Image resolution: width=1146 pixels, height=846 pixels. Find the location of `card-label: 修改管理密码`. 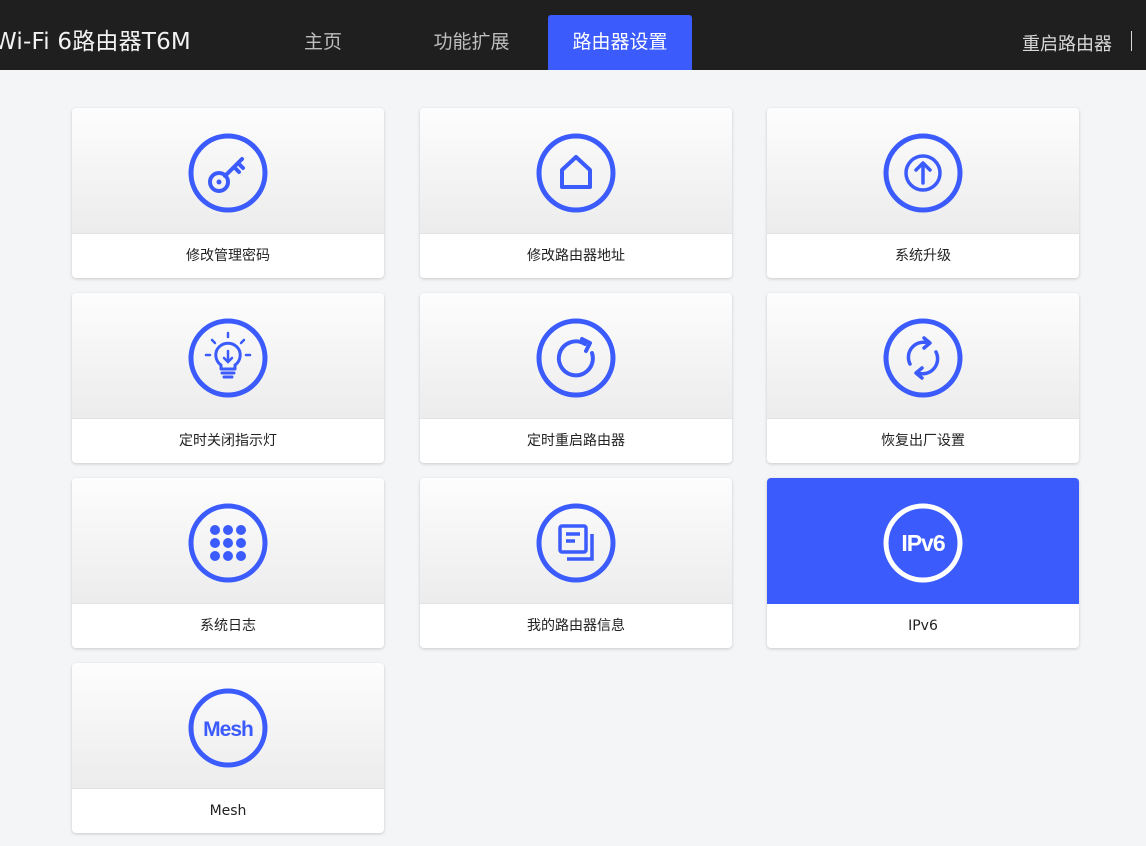

card-label: 修改管理密码 is located at coordinates (228, 256).